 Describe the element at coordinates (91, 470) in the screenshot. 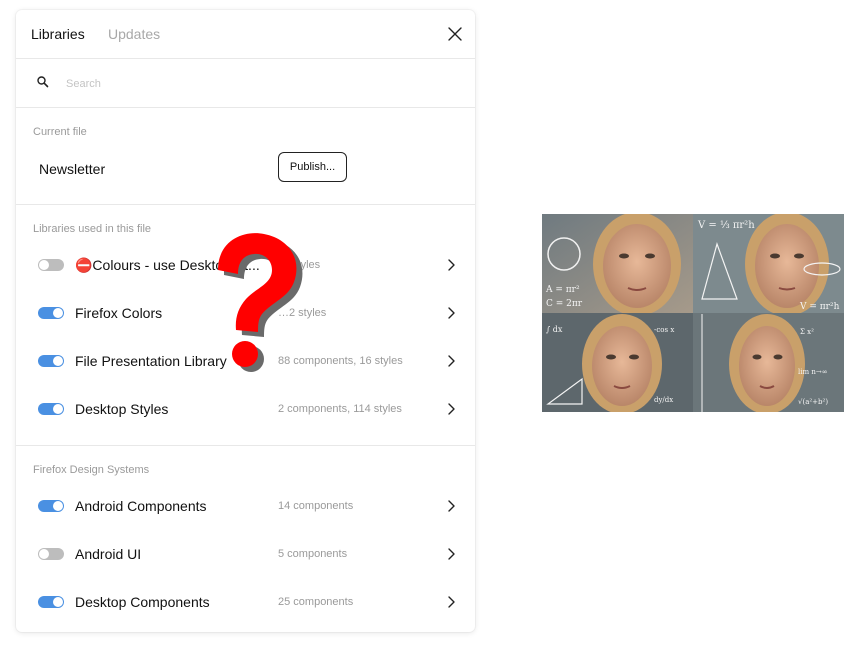

I see `design-systems-label: Firefox Design Systems` at that location.